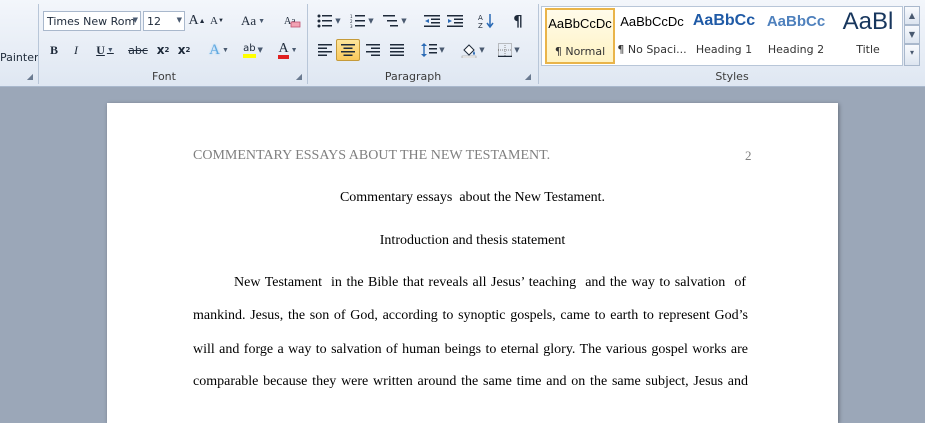  I want to click on styles-group-label: Styles, so click(732, 76).